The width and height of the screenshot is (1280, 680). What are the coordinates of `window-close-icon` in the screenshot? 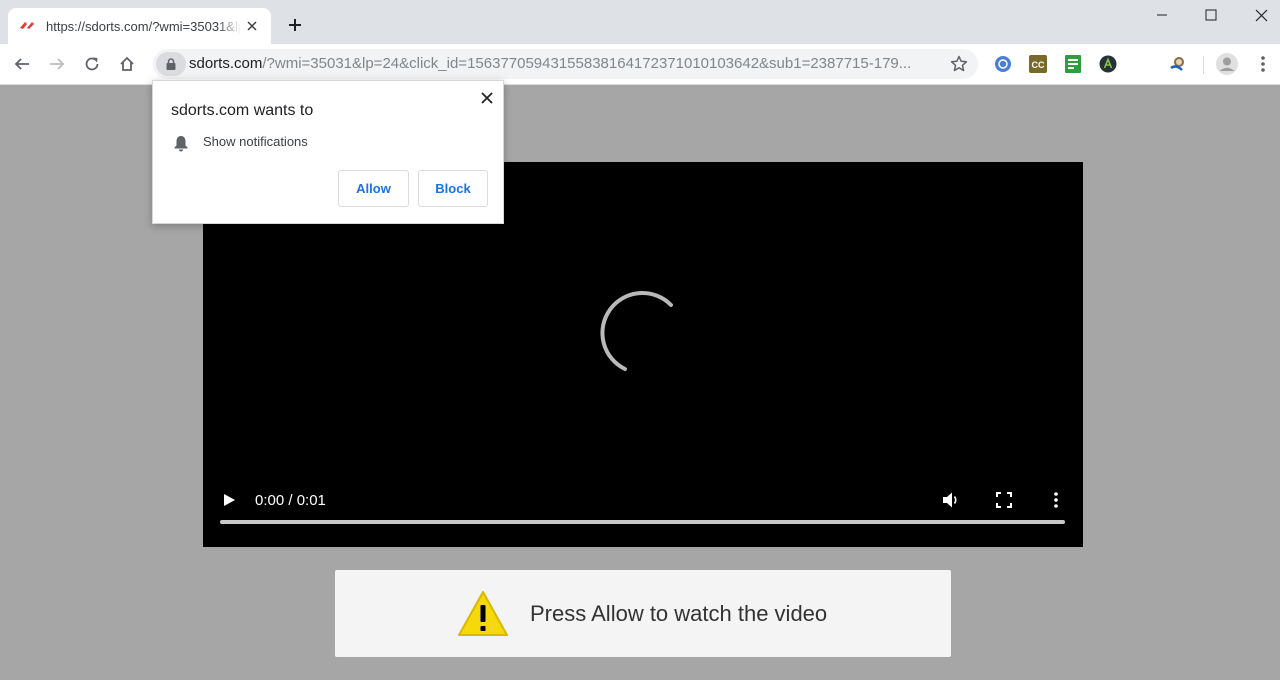 It's located at (1259, 15).